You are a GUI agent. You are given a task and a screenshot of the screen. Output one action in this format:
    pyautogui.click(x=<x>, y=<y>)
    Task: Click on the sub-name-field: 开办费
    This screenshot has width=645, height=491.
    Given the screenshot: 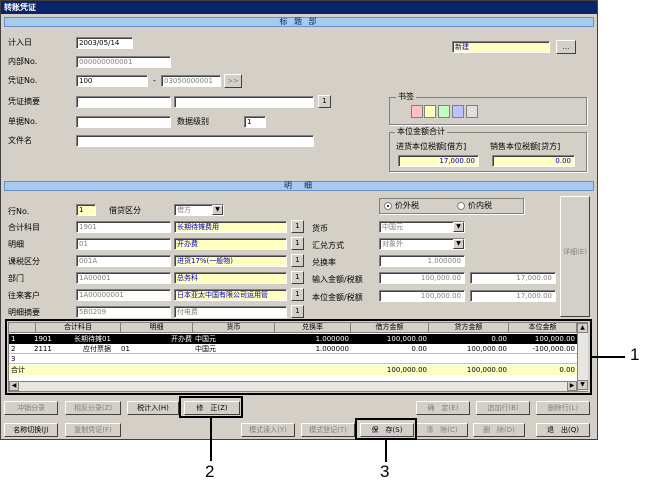 What is the action you would take?
    pyautogui.click(x=230, y=244)
    